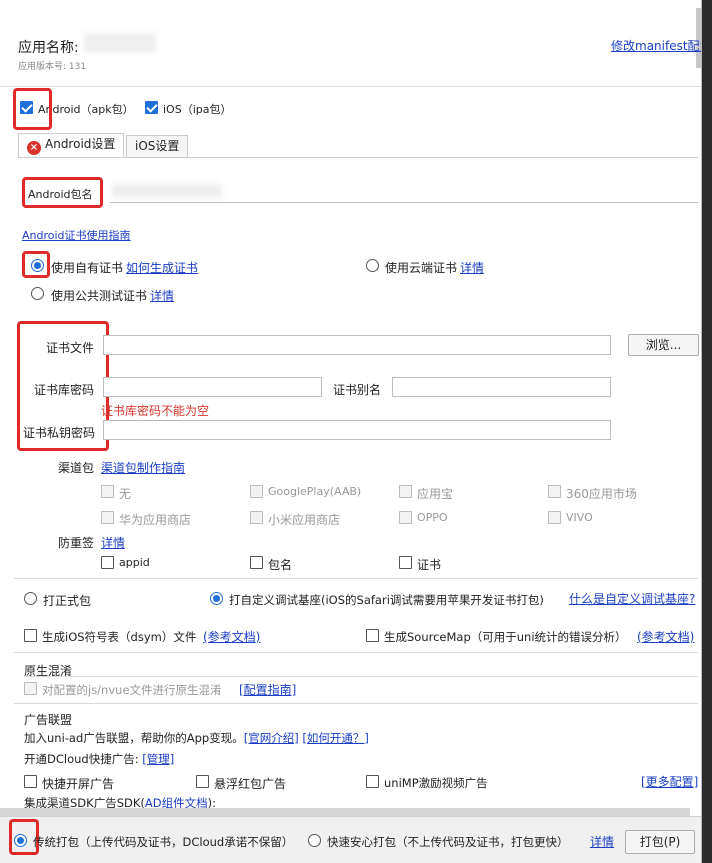  Describe the element at coordinates (134, 738) in the screenshot. I see `ads-intro-text: 加入uni-ad广告联盟，帮助你的App变现。` at that location.